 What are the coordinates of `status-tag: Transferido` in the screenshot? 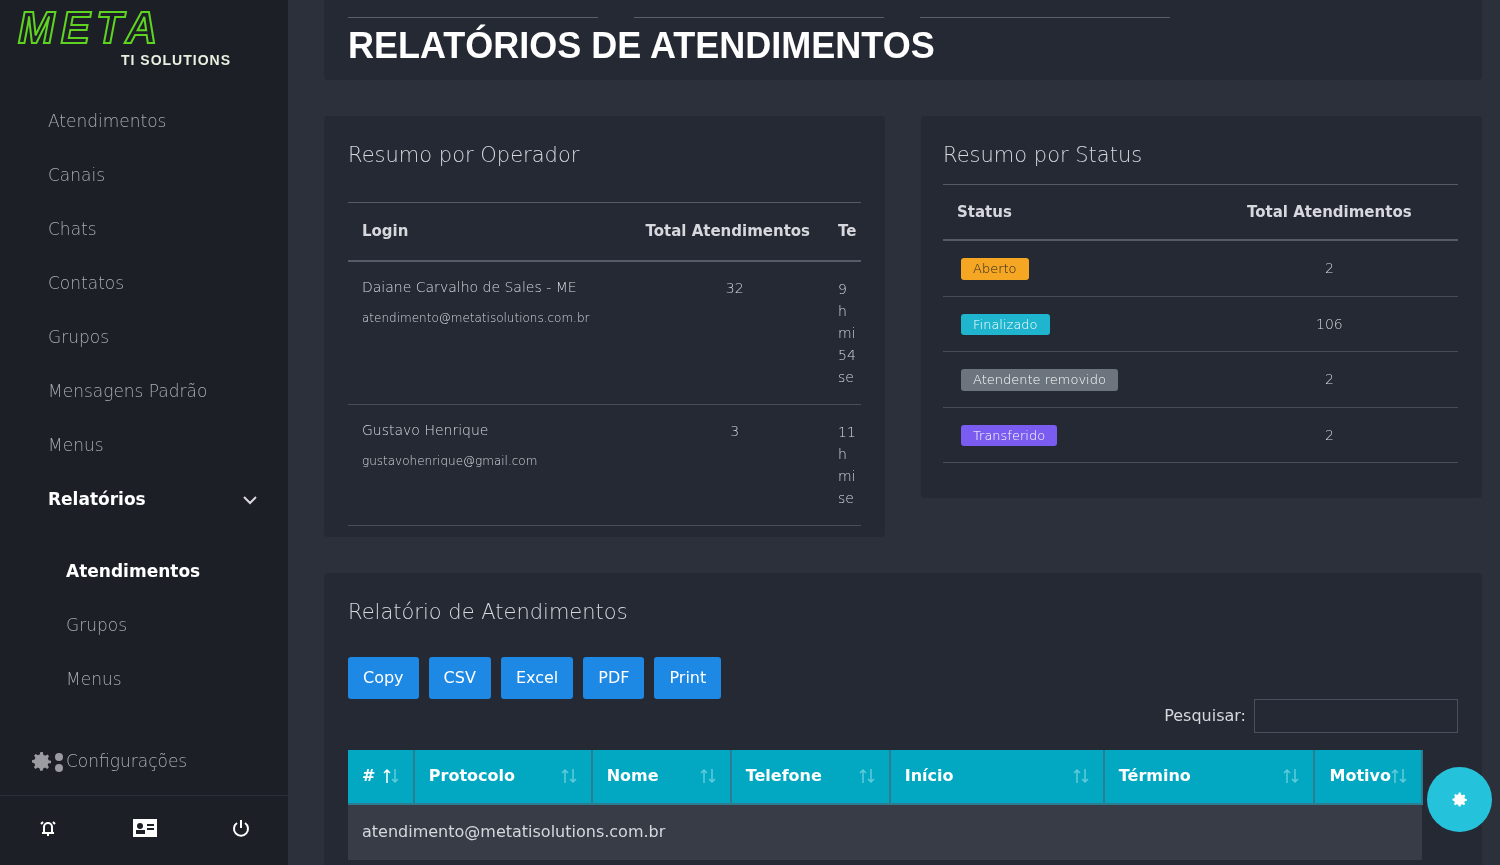 It's located at (1009, 435).